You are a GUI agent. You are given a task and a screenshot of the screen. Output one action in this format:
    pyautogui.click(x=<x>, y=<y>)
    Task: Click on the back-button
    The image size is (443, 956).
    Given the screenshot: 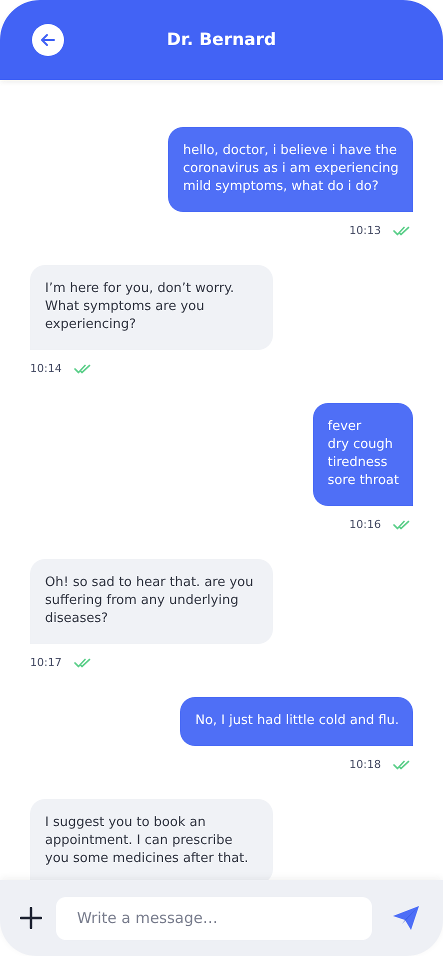 What is the action you would take?
    pyautogui.click(x=48, y=40)
    